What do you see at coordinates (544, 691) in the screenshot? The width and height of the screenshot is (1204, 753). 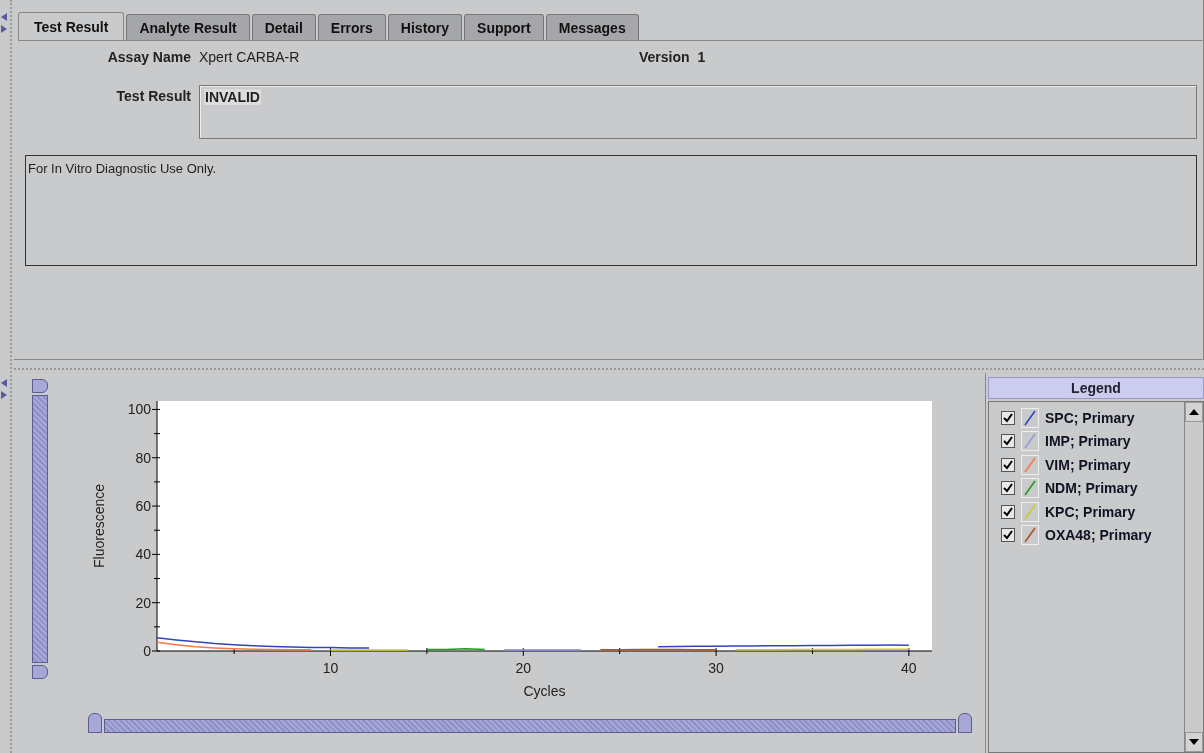 I see `x-axis-title: Cycles` at bounding box center [544, 691].